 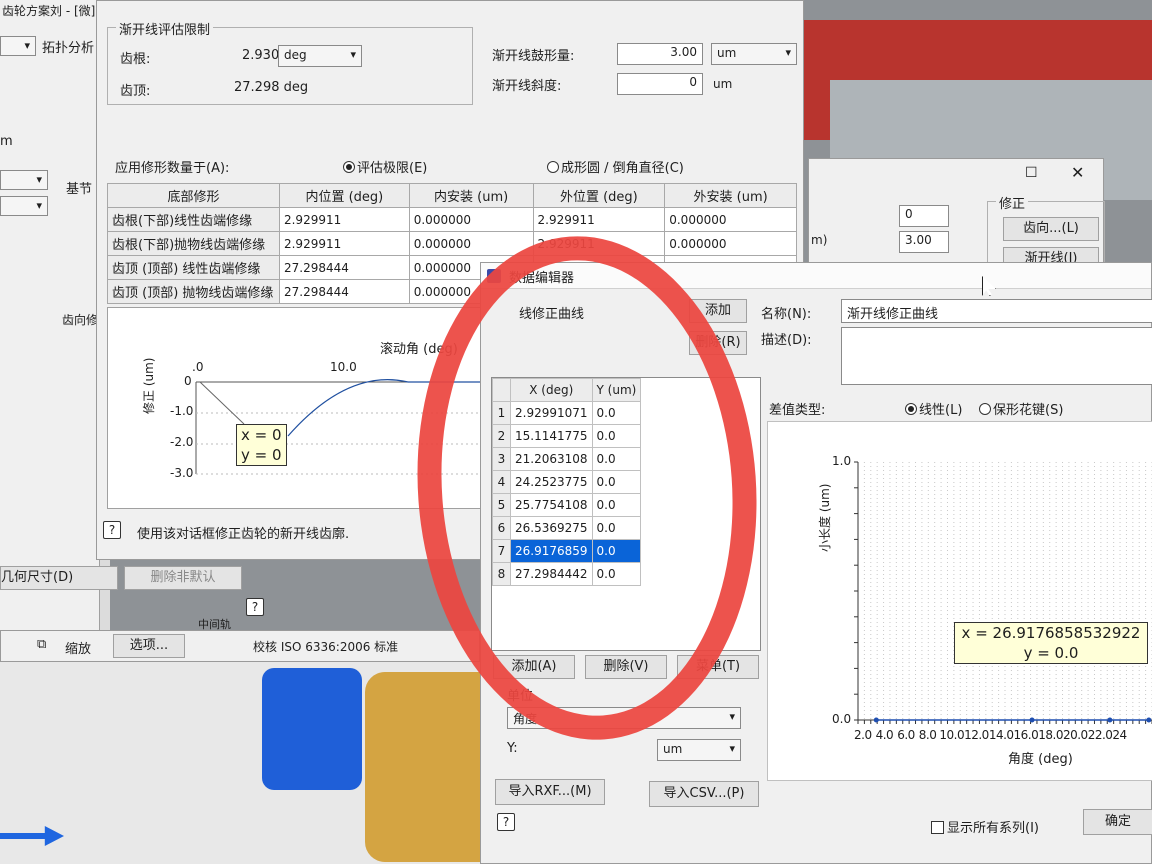 I want to click on point-x: 24.2523775, so click(x=551, y=482).